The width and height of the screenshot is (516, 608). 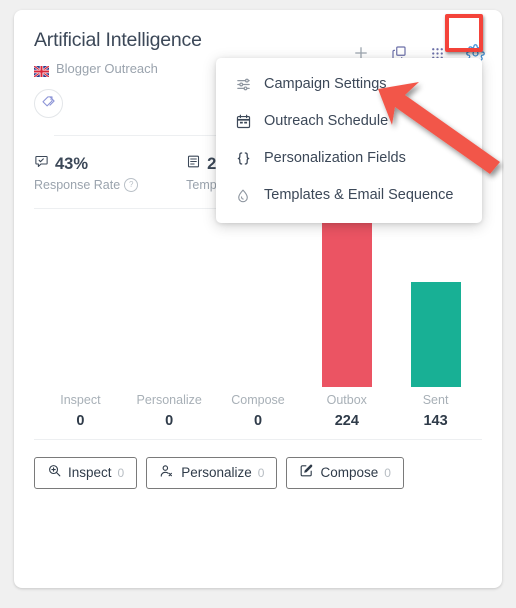 What do you see at coordinates (54, 473) in the screenshot?
I see `inspect-icon` at bounding box center [54, 473].